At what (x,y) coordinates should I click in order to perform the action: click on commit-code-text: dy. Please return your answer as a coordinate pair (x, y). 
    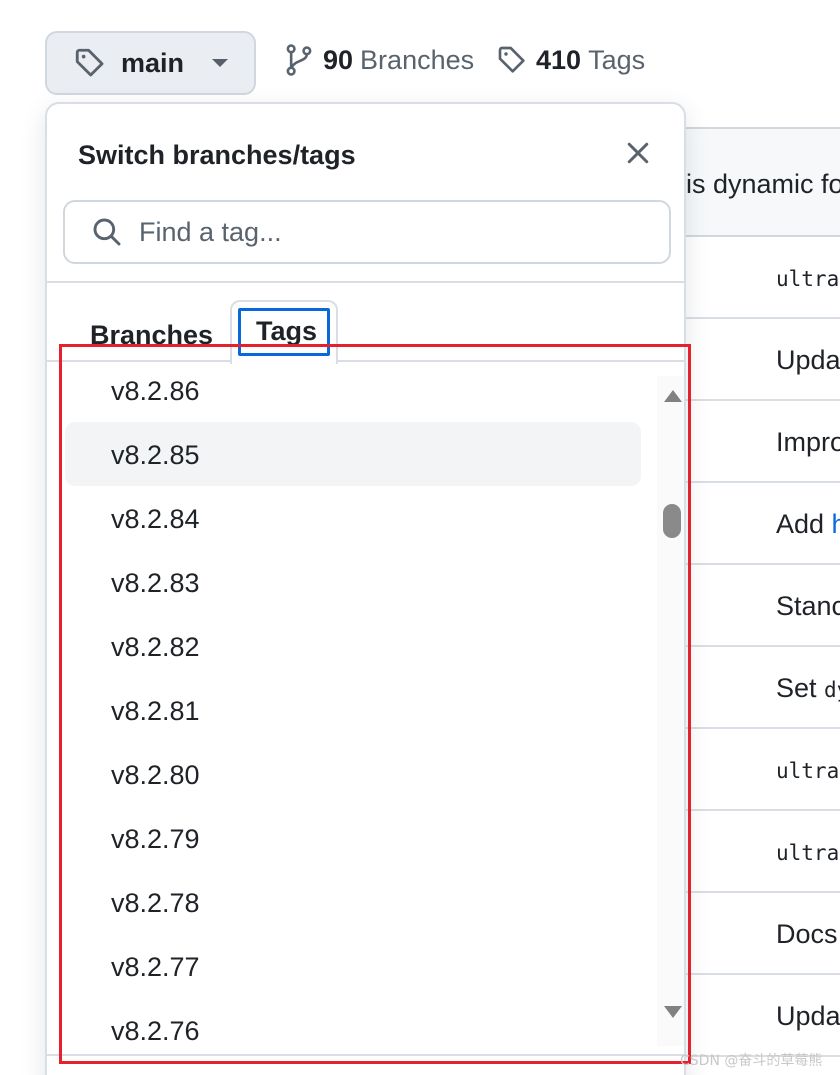
    Looking at the image, I should click on (832, 690).